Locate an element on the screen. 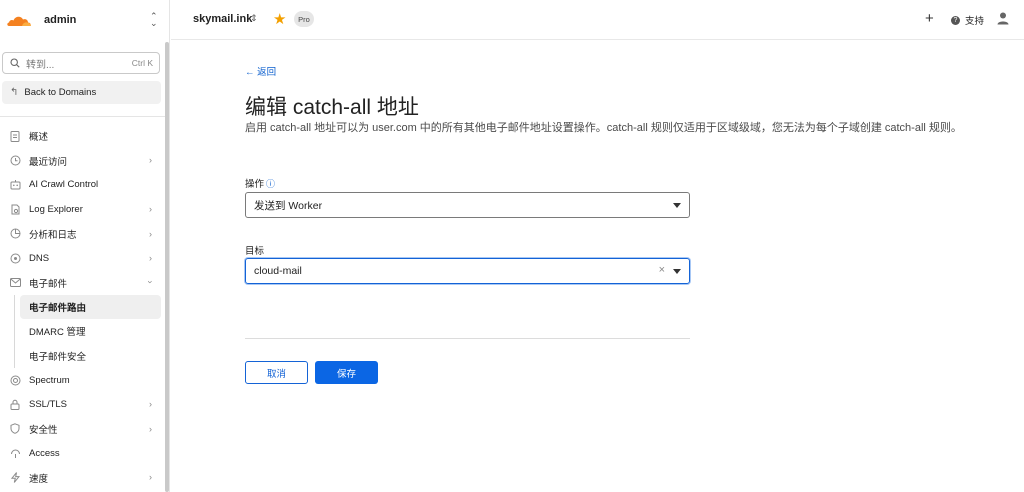  sidebar-divider is located at coordinates (85, 116).